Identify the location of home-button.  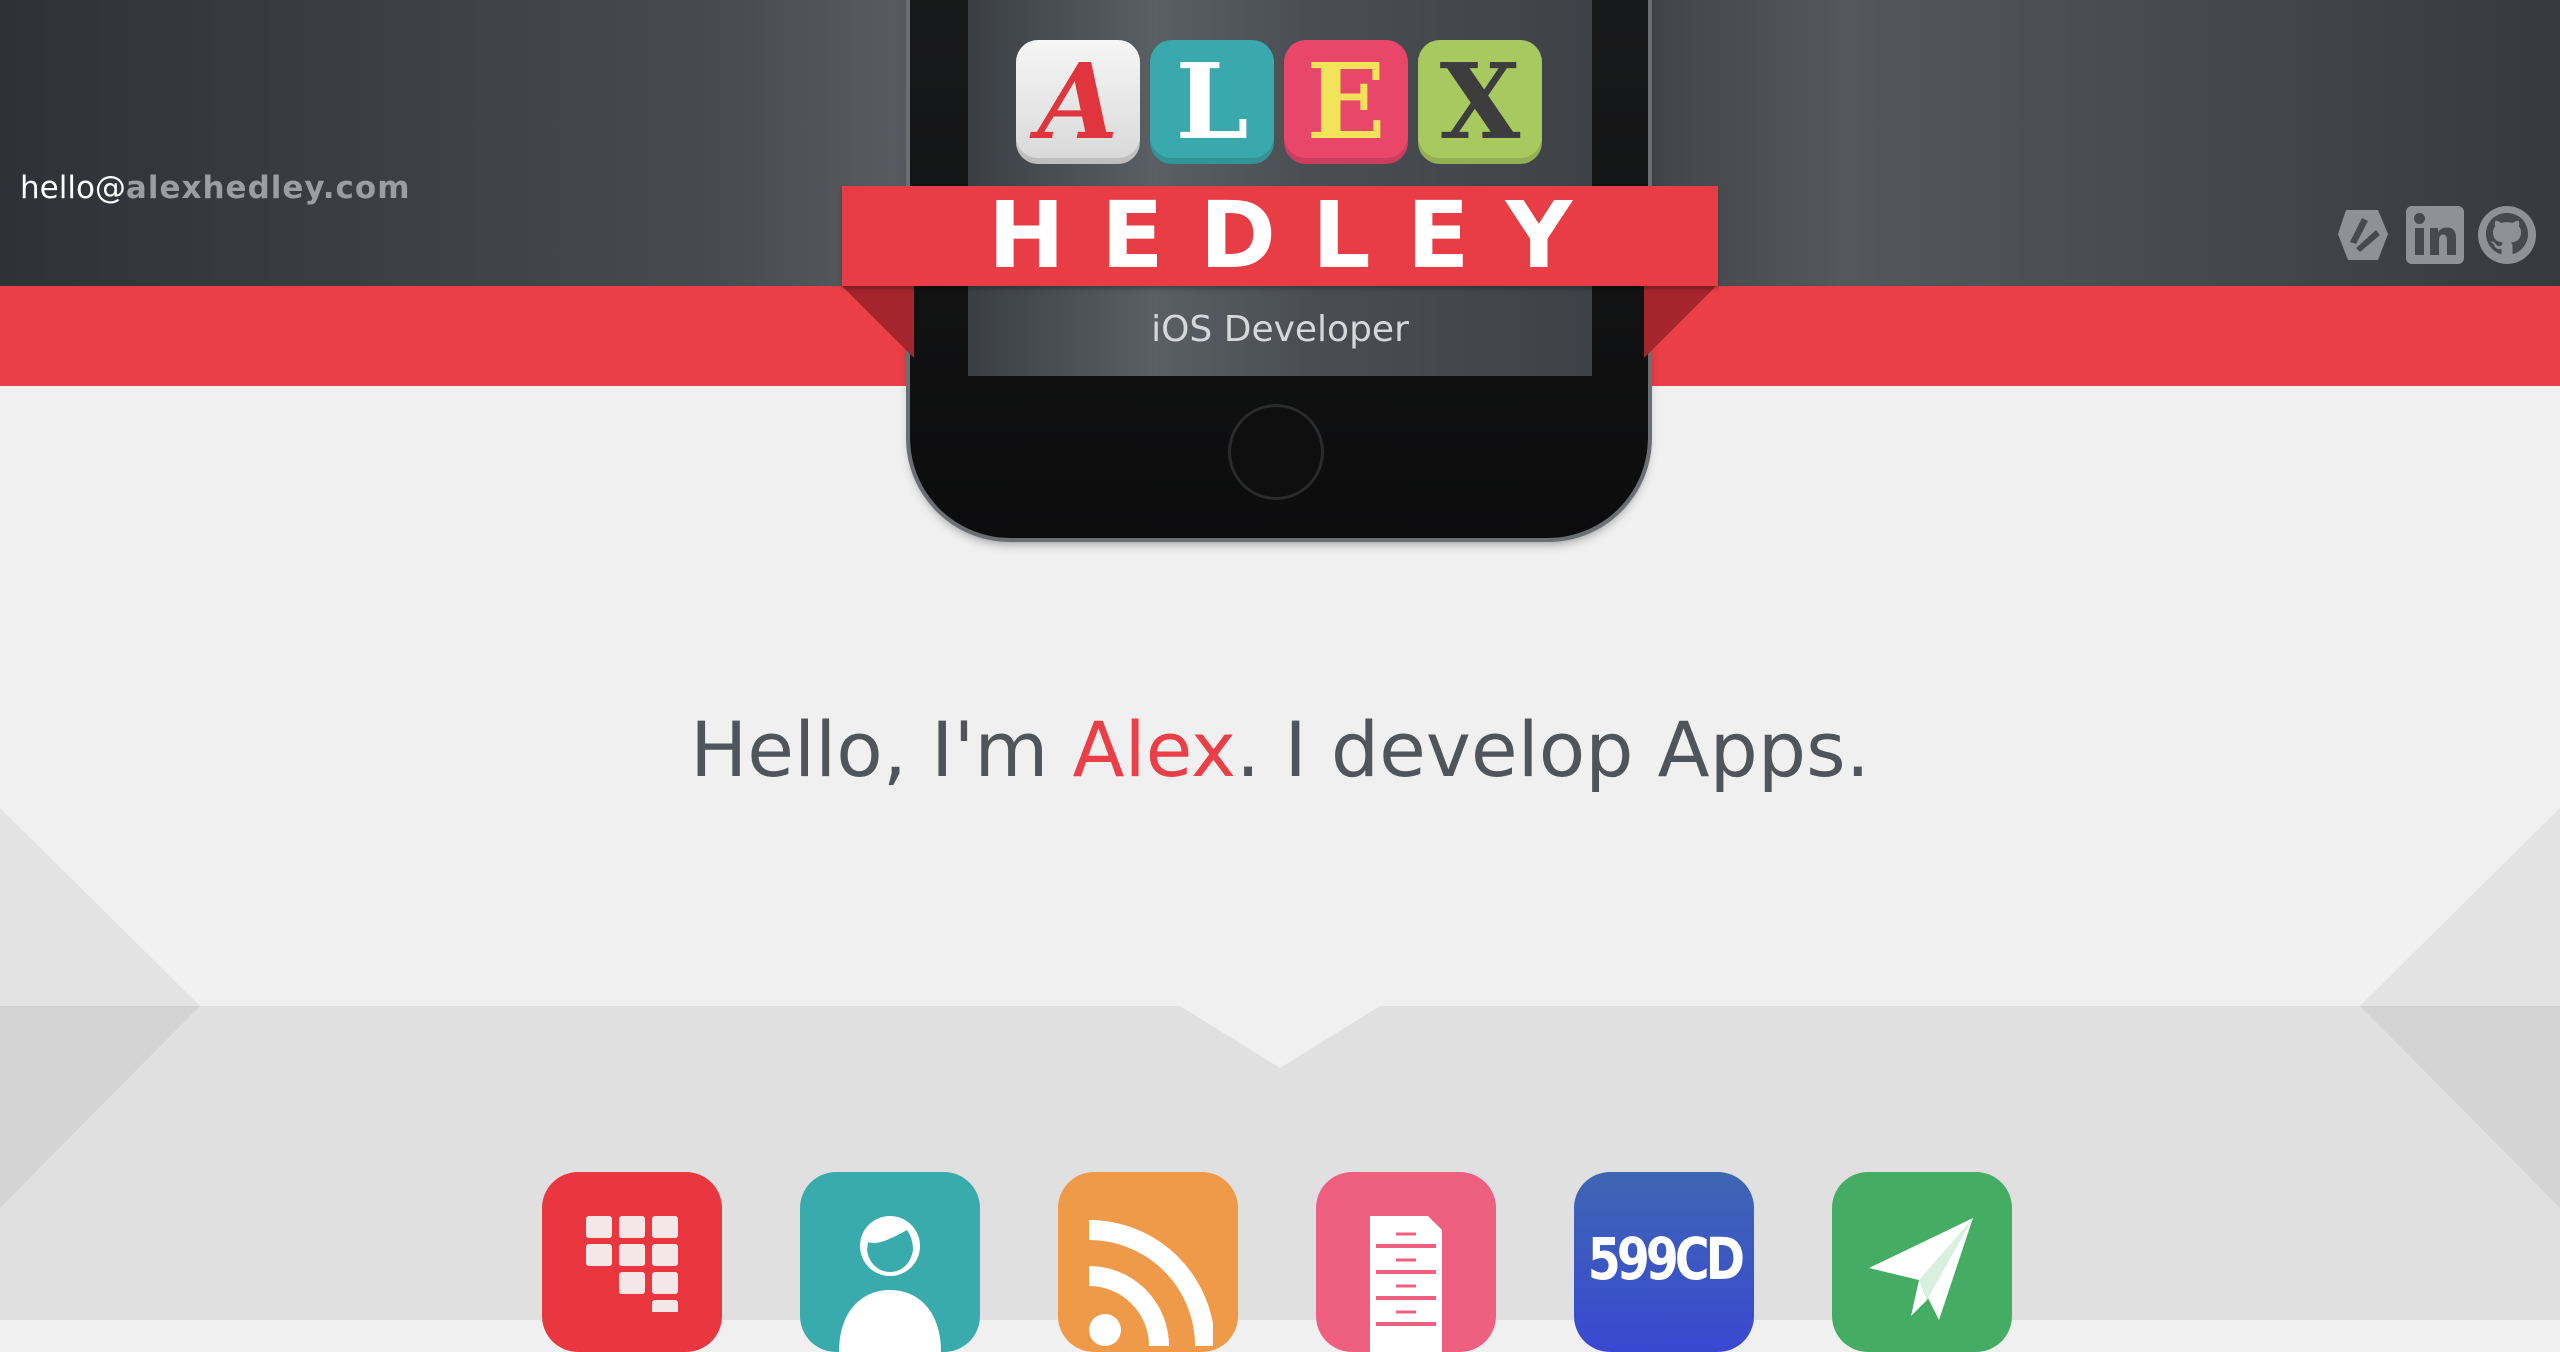
(1276, 452).